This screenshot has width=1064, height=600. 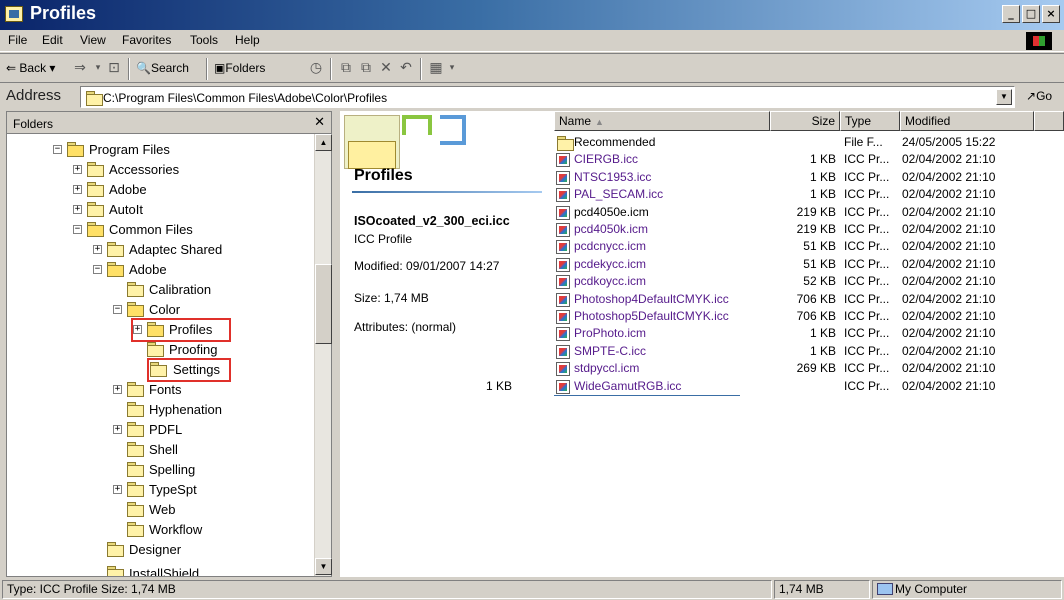 What do you see at coordinates (172, 469) in the screenshot?
I see `tree-item-label: Spelling` at bounding box center [172, 469].